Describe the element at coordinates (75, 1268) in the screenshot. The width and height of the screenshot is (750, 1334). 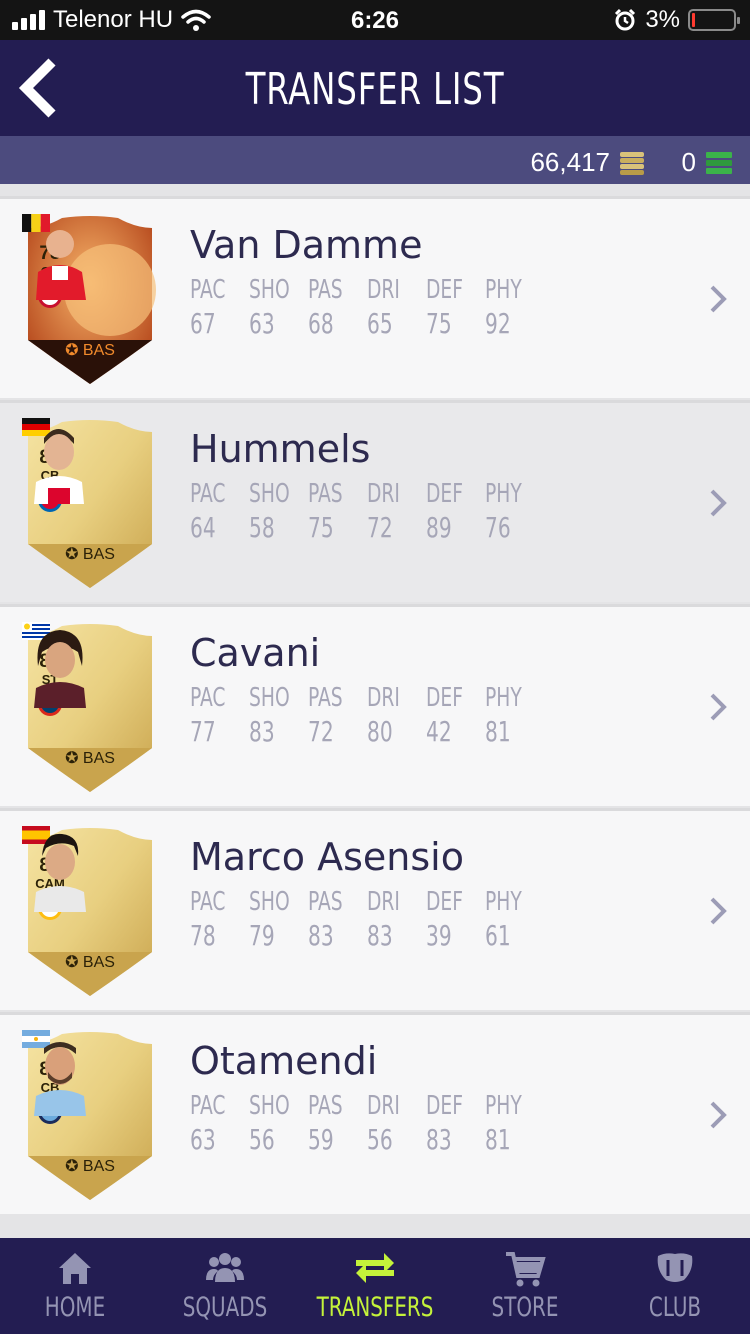
I see `home-icon` at that location.